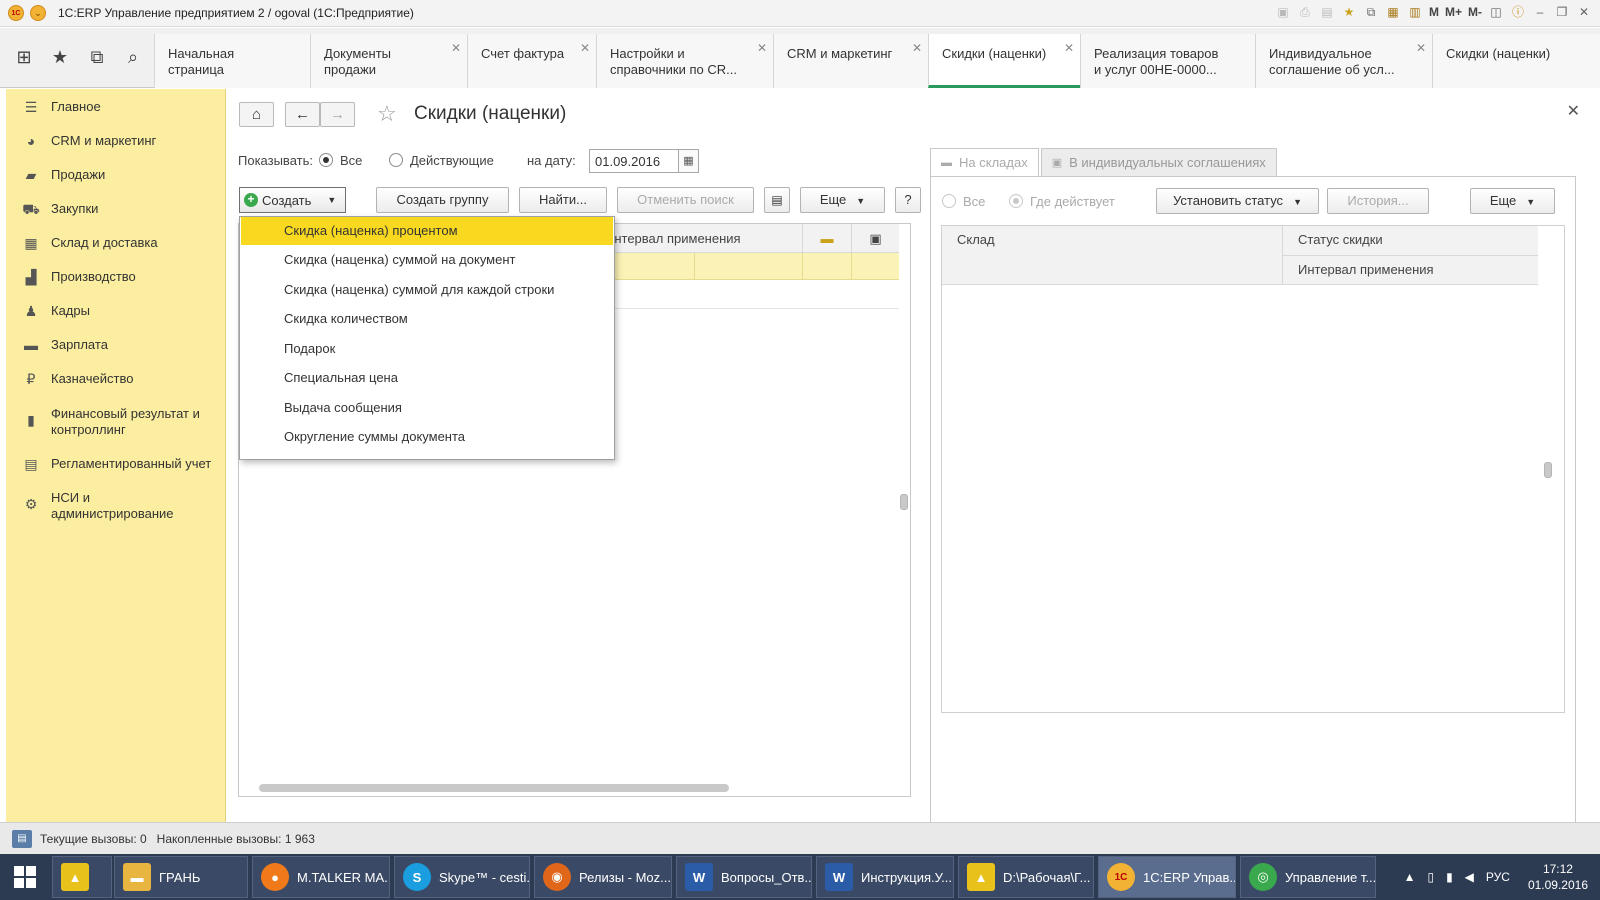 This screenshot has height=900, width=1600. What do you see at coordinates (116, 141) in the screenshot?
I see `sidebar-item-crm: ◕ CRM и маркетинг` at bounding box center [116, 141].